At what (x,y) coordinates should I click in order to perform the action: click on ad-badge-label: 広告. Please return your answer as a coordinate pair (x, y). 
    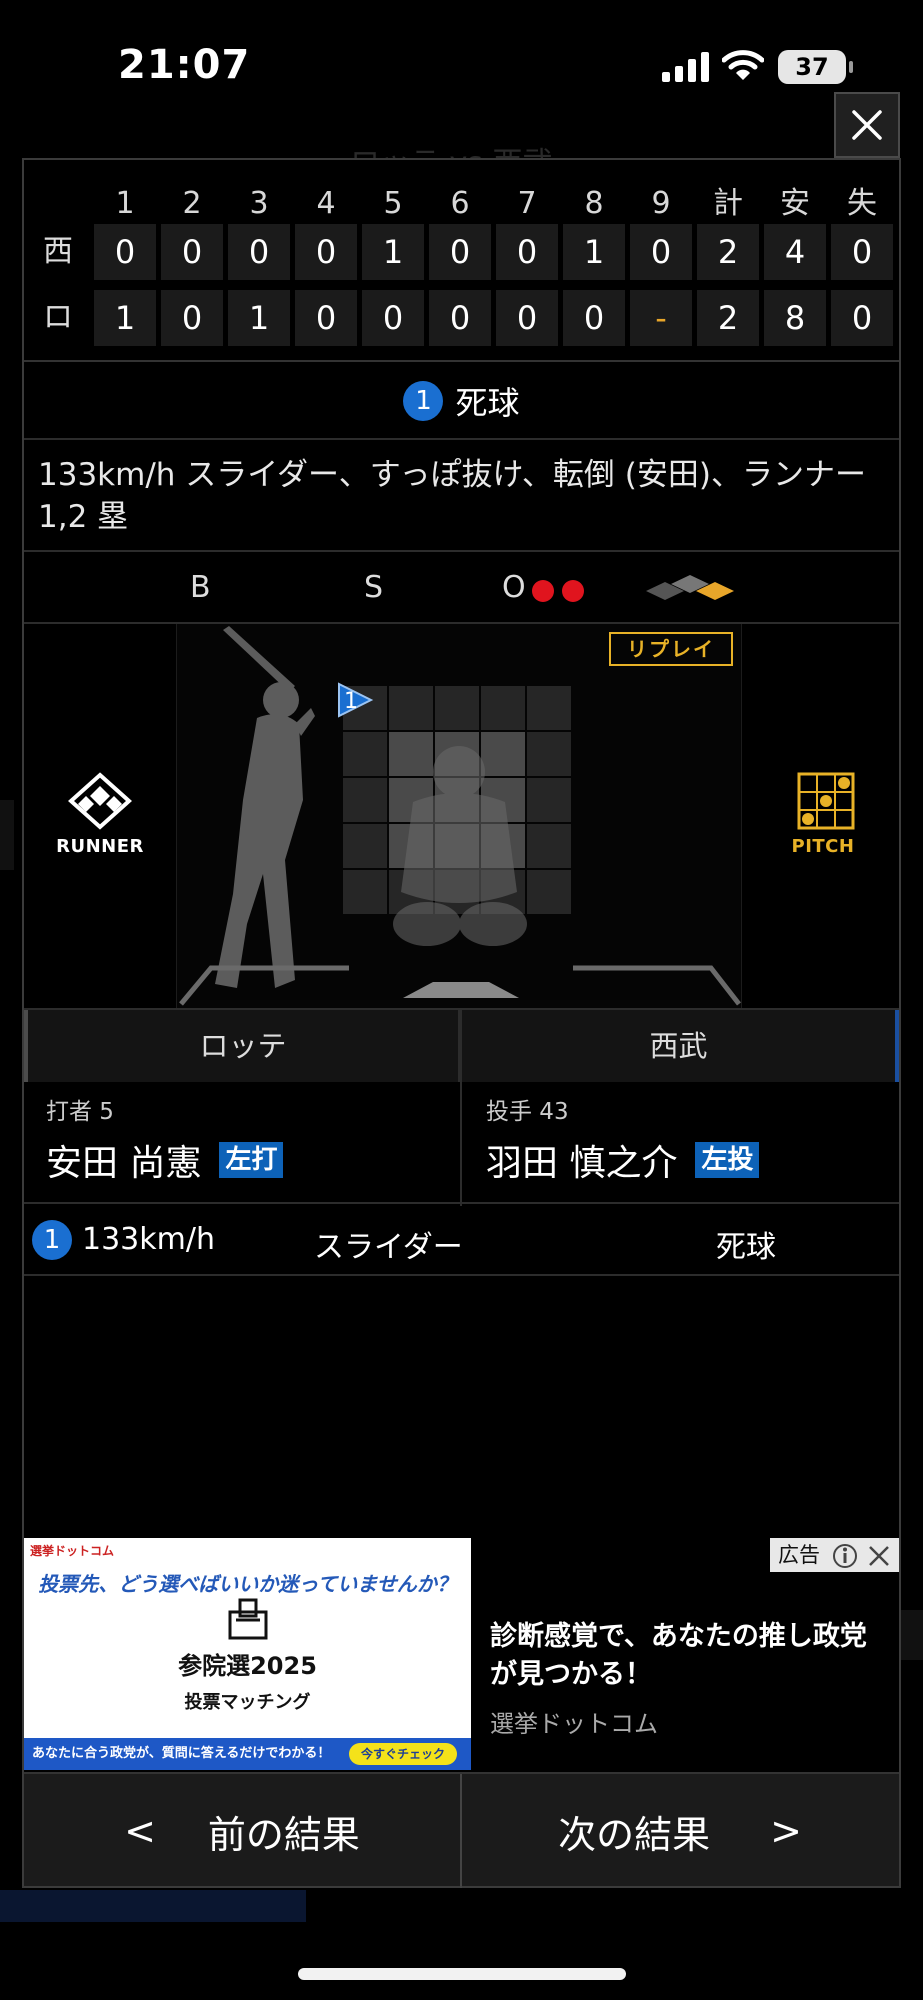
    Looking at the image, I should click on (799, 1555).